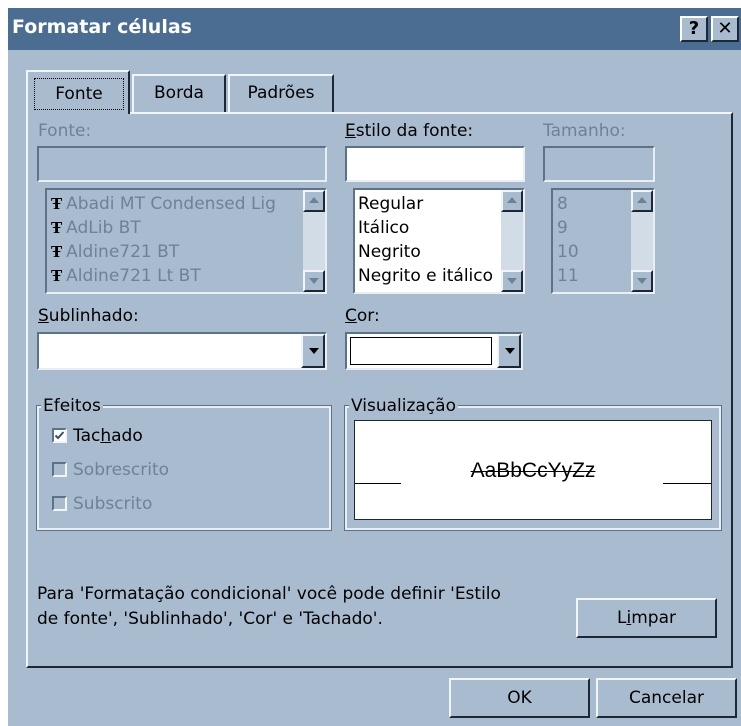 The height and width of the screenshot is (726, 741). I want to click on title-bar: Formatar células ? ✕, so click(374, 29).